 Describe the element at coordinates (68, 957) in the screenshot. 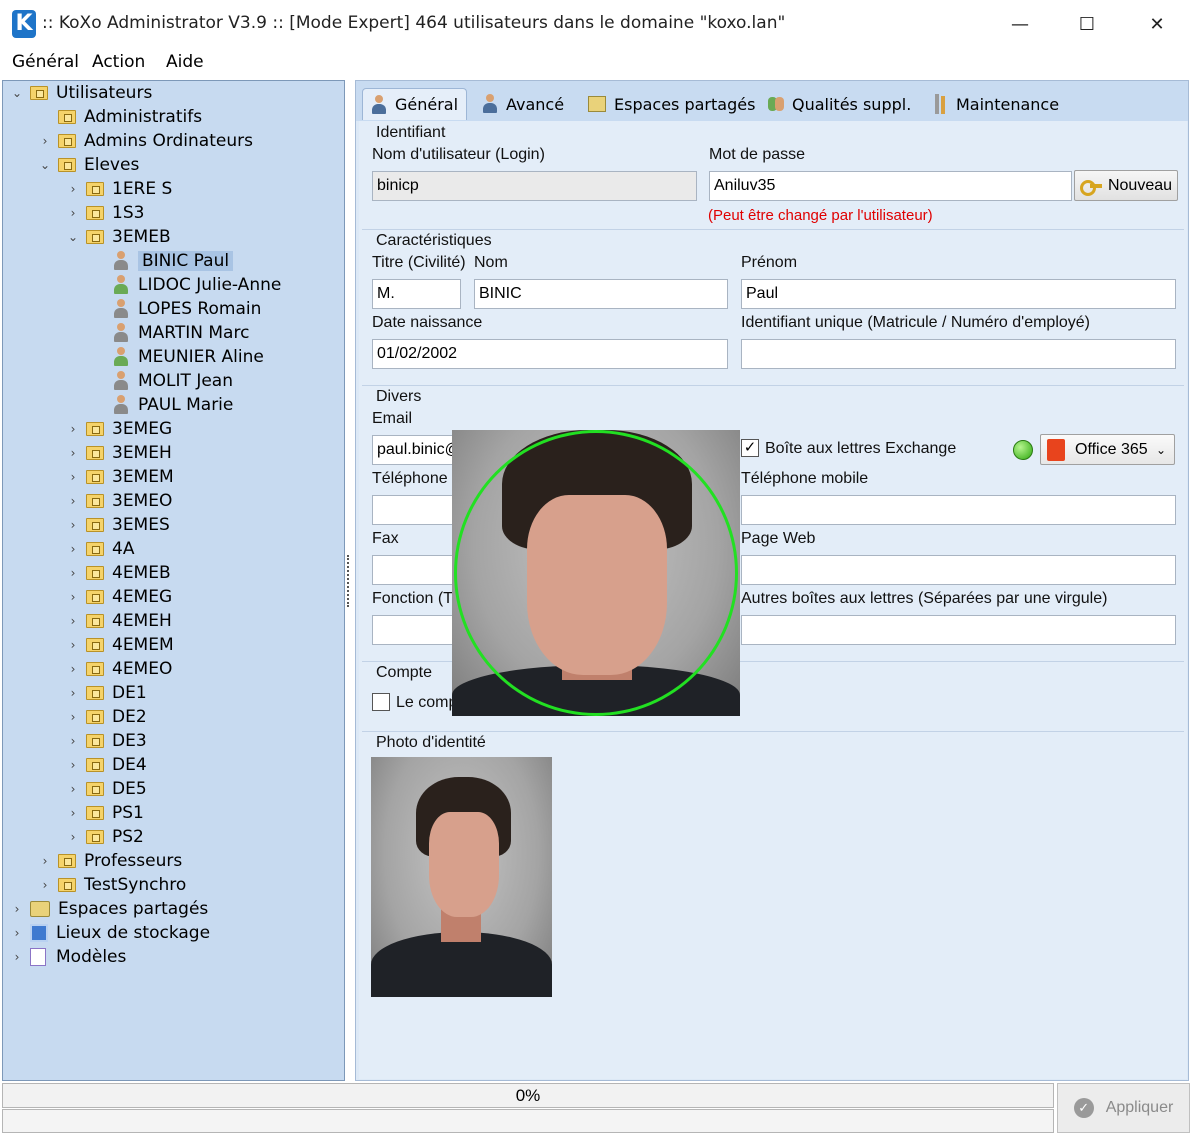

I see `tree-item: › Modèles` at that location.